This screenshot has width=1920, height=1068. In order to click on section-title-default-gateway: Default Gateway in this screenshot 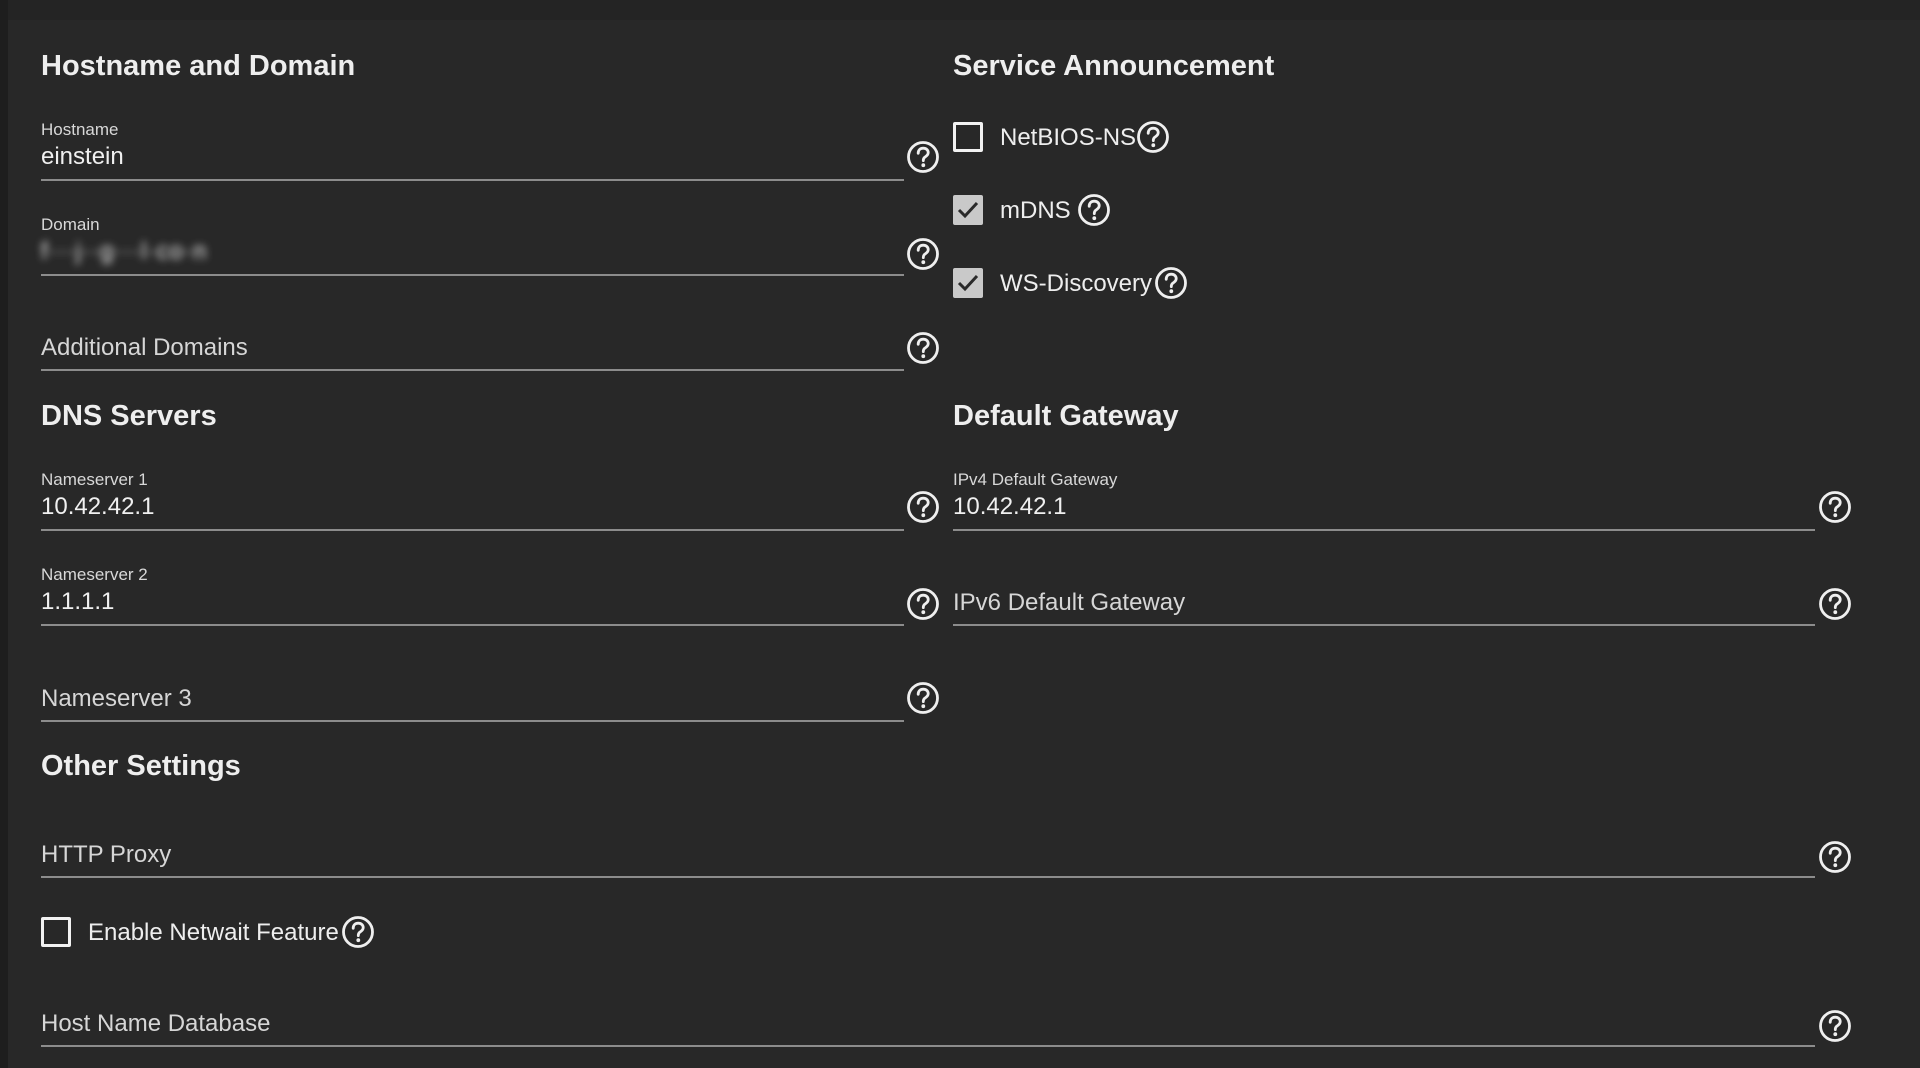, I will do `click(1066, 416)`.